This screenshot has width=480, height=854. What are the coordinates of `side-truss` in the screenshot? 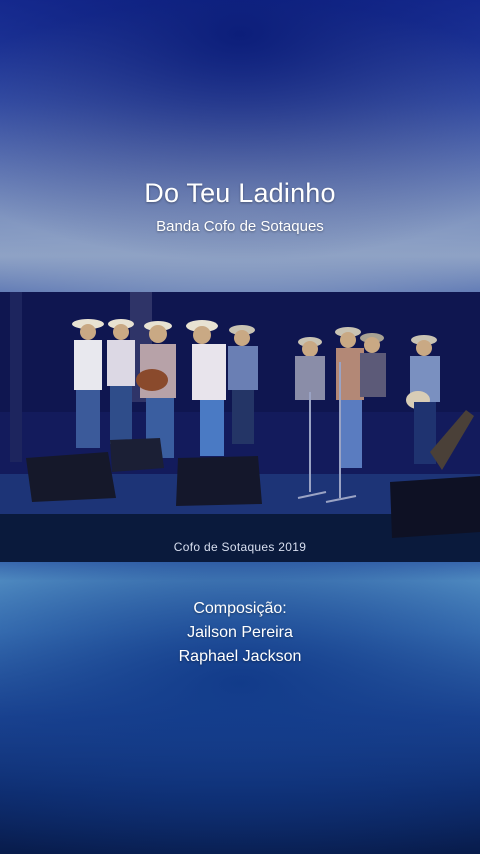 It's located at (16, 377).